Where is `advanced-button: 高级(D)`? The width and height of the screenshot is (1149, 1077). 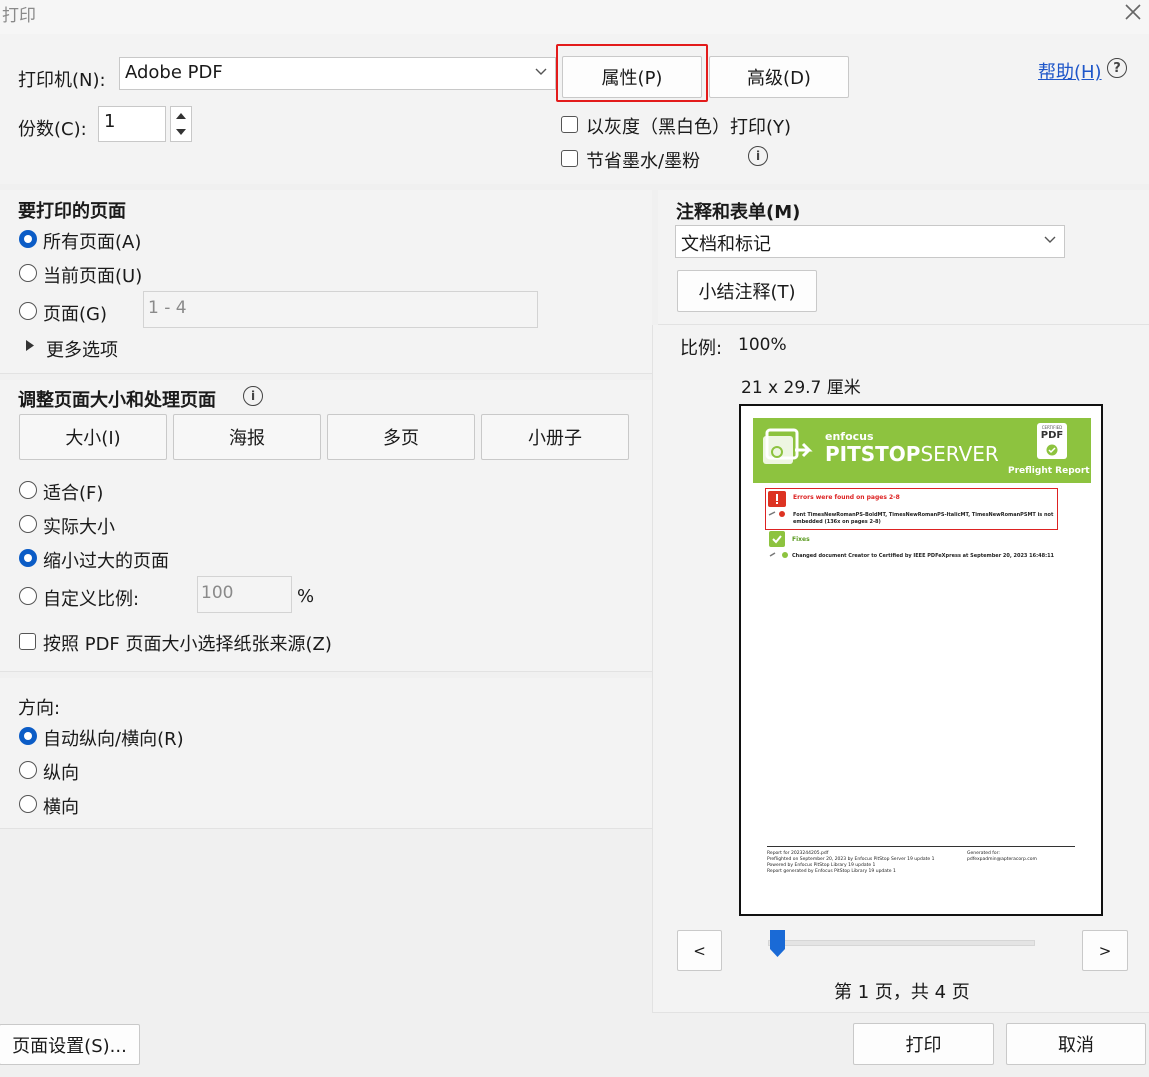
advanced-button: 高级(D) is located at coordinates (779, 77).